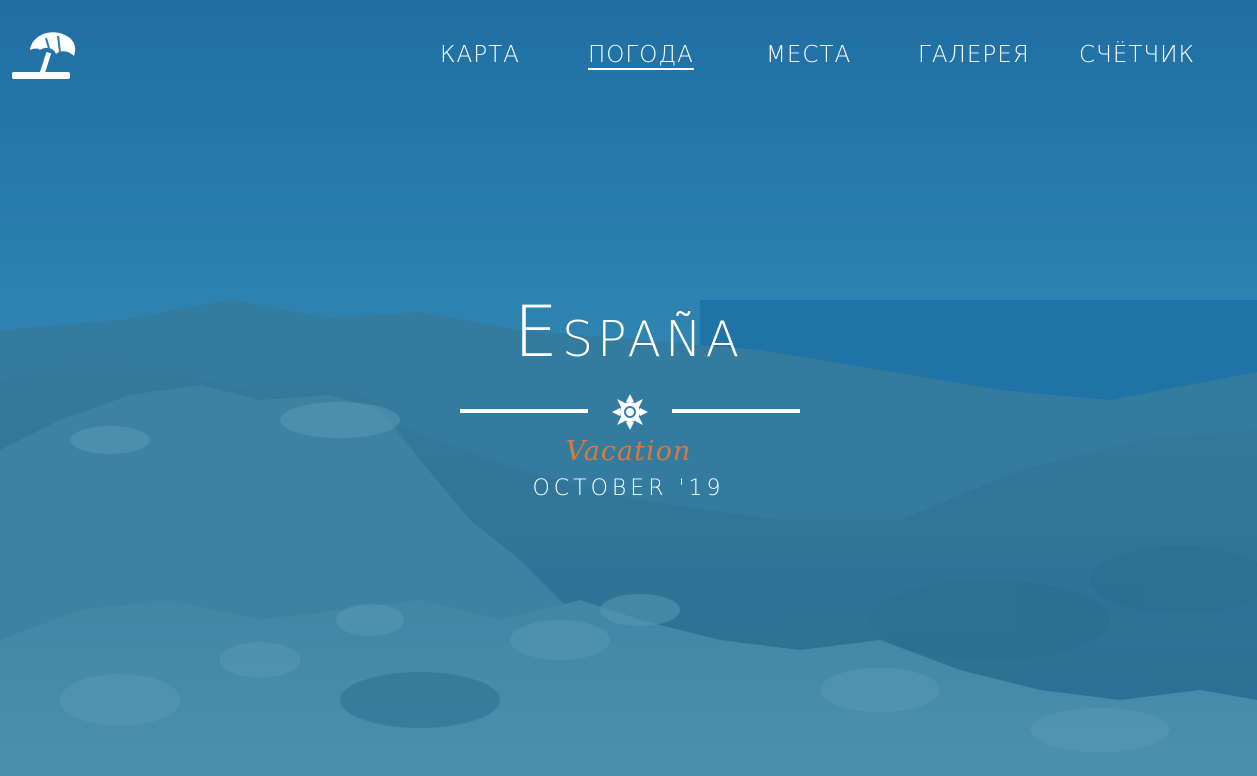 This screenshot has height=776, width=1257. I want to click on divider-right, so click(736, 411).